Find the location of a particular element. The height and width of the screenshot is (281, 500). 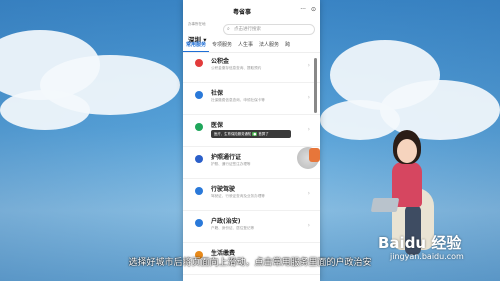

search-input: ⌕ 点击进行搜索 is located at coordinates (269, 29).